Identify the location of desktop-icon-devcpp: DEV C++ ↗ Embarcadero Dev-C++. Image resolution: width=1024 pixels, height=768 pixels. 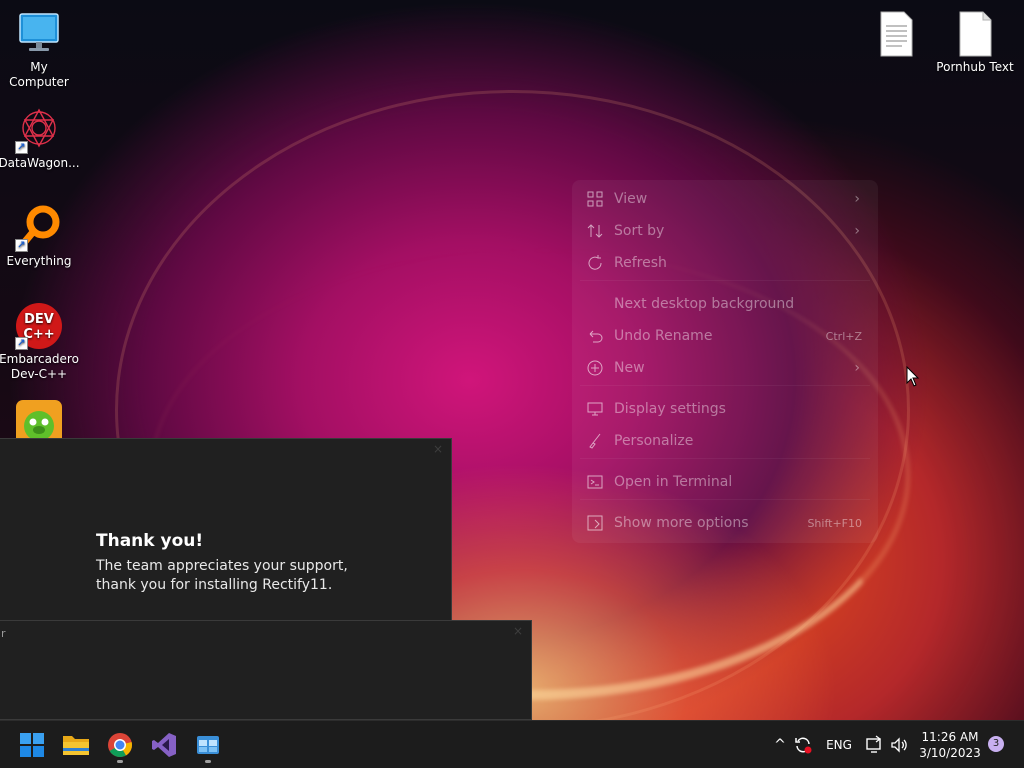
(39, 342).